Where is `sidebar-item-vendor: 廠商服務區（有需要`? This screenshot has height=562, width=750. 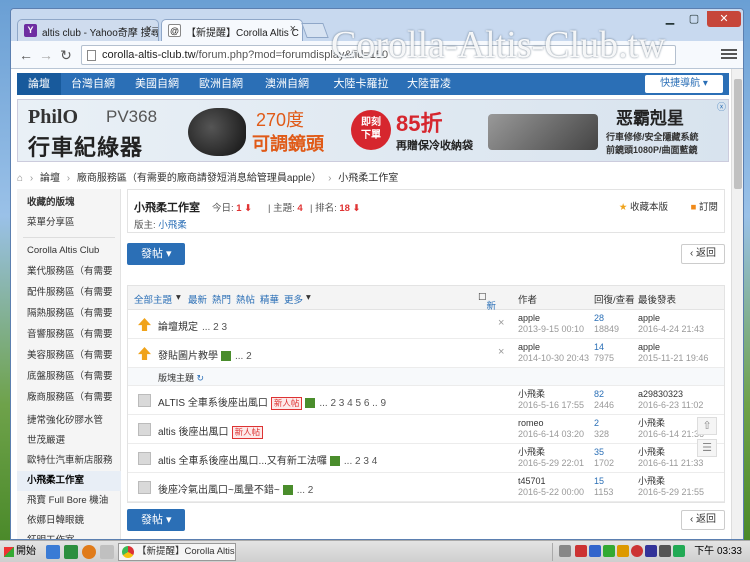
sidebar-item-vendor: 廠商服務區（有需要 is located at coordinates (69, 398).